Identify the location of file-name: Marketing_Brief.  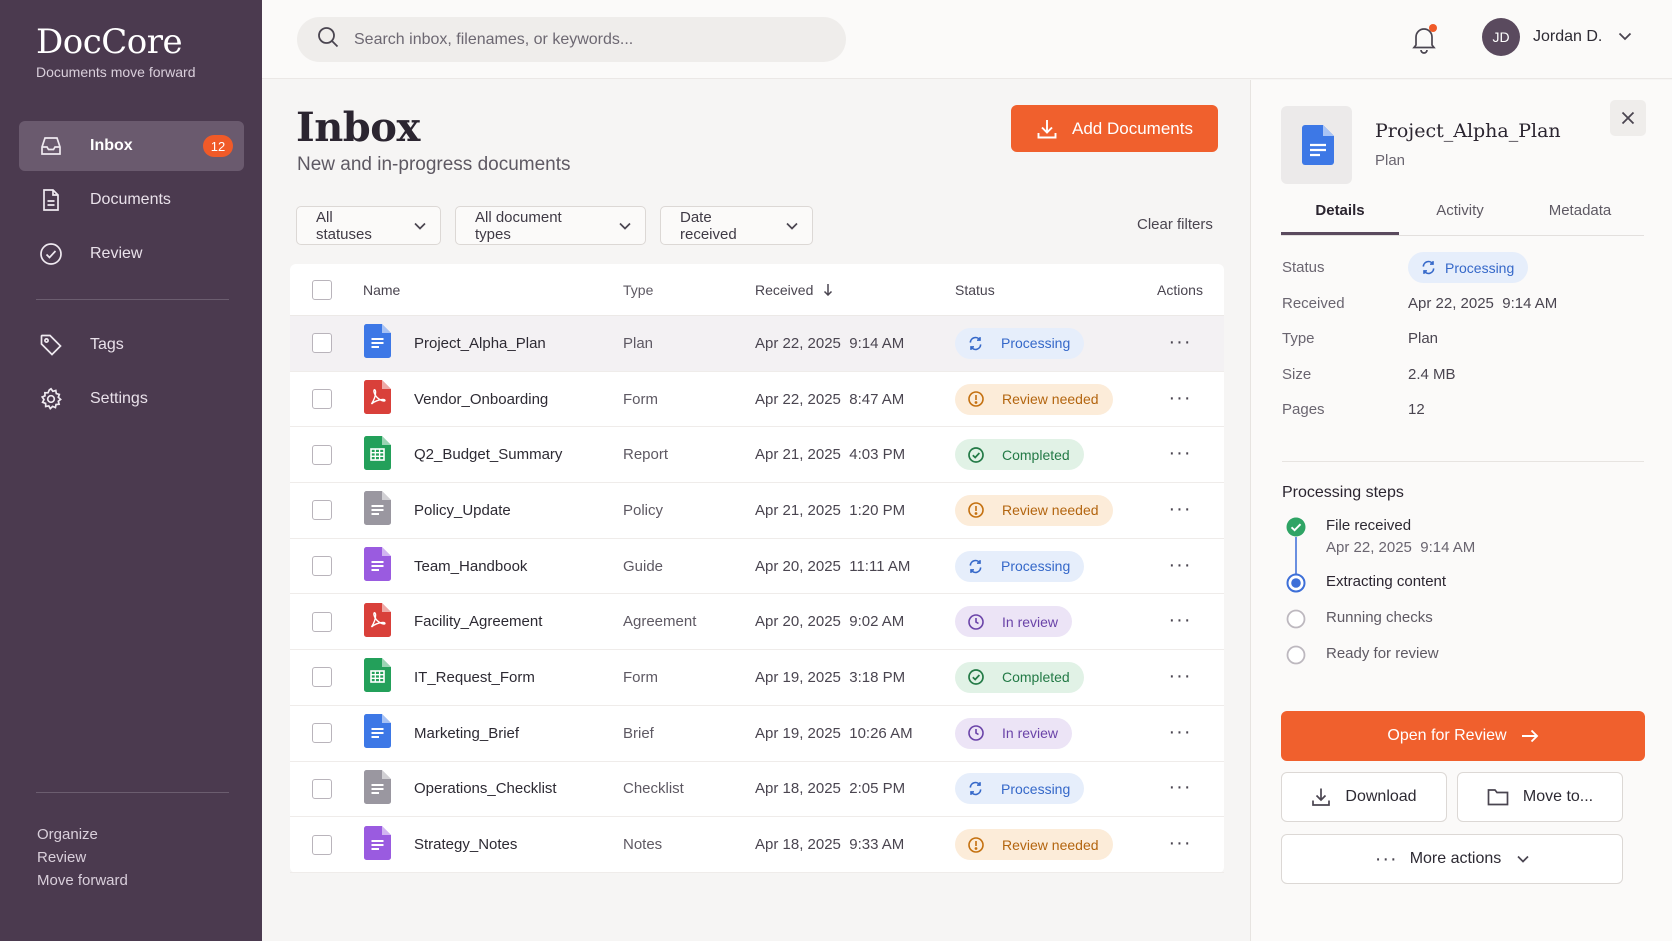
(466, 733).